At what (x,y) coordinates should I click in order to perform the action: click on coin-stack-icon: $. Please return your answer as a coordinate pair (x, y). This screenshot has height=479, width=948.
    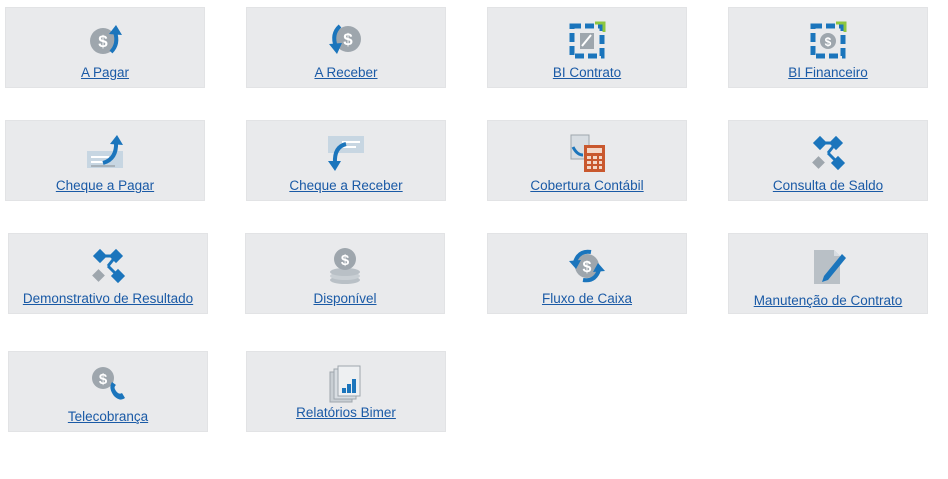
    Looking at the image, I should click on (345, 266).